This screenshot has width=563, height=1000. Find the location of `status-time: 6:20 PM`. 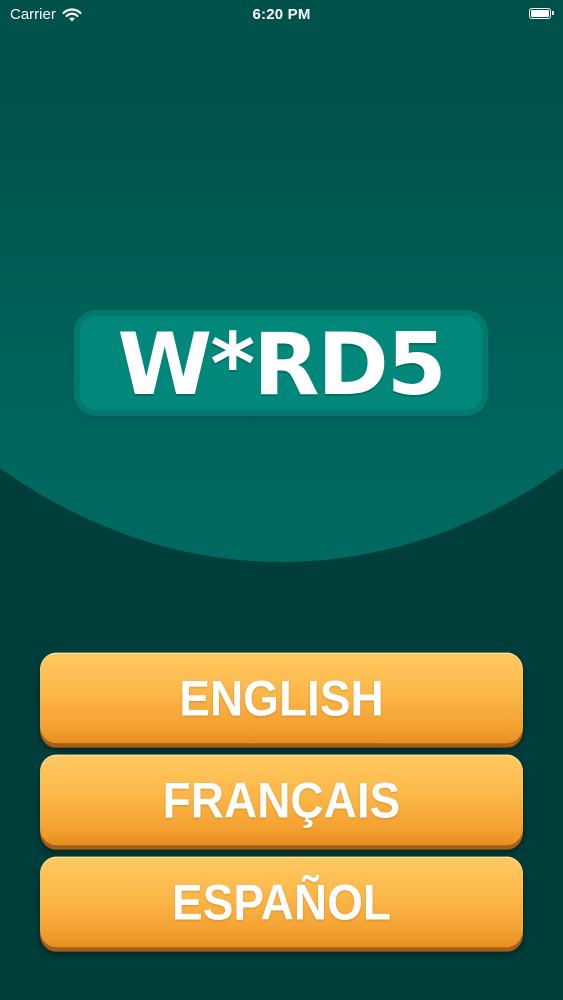

status-time: 6:20 PM is located at coordinates (281, 14).